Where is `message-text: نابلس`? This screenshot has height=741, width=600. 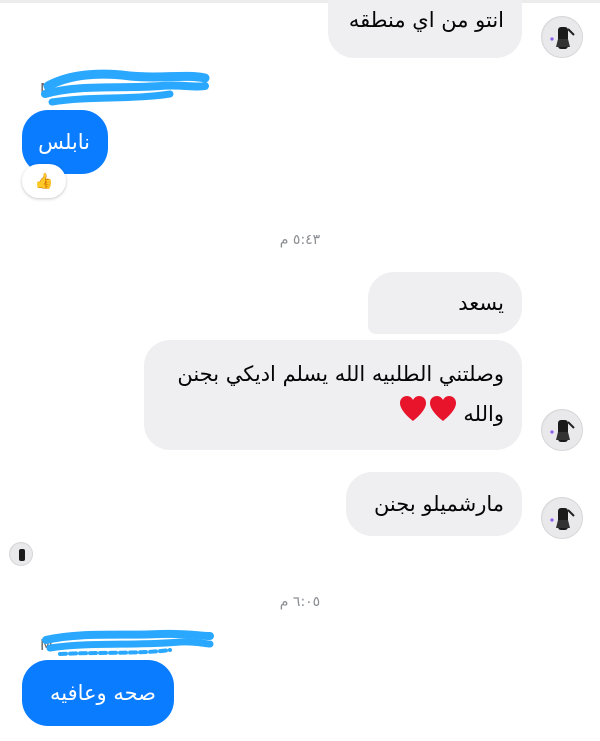 message-text: نابلس is located at coordinates (64, 142).